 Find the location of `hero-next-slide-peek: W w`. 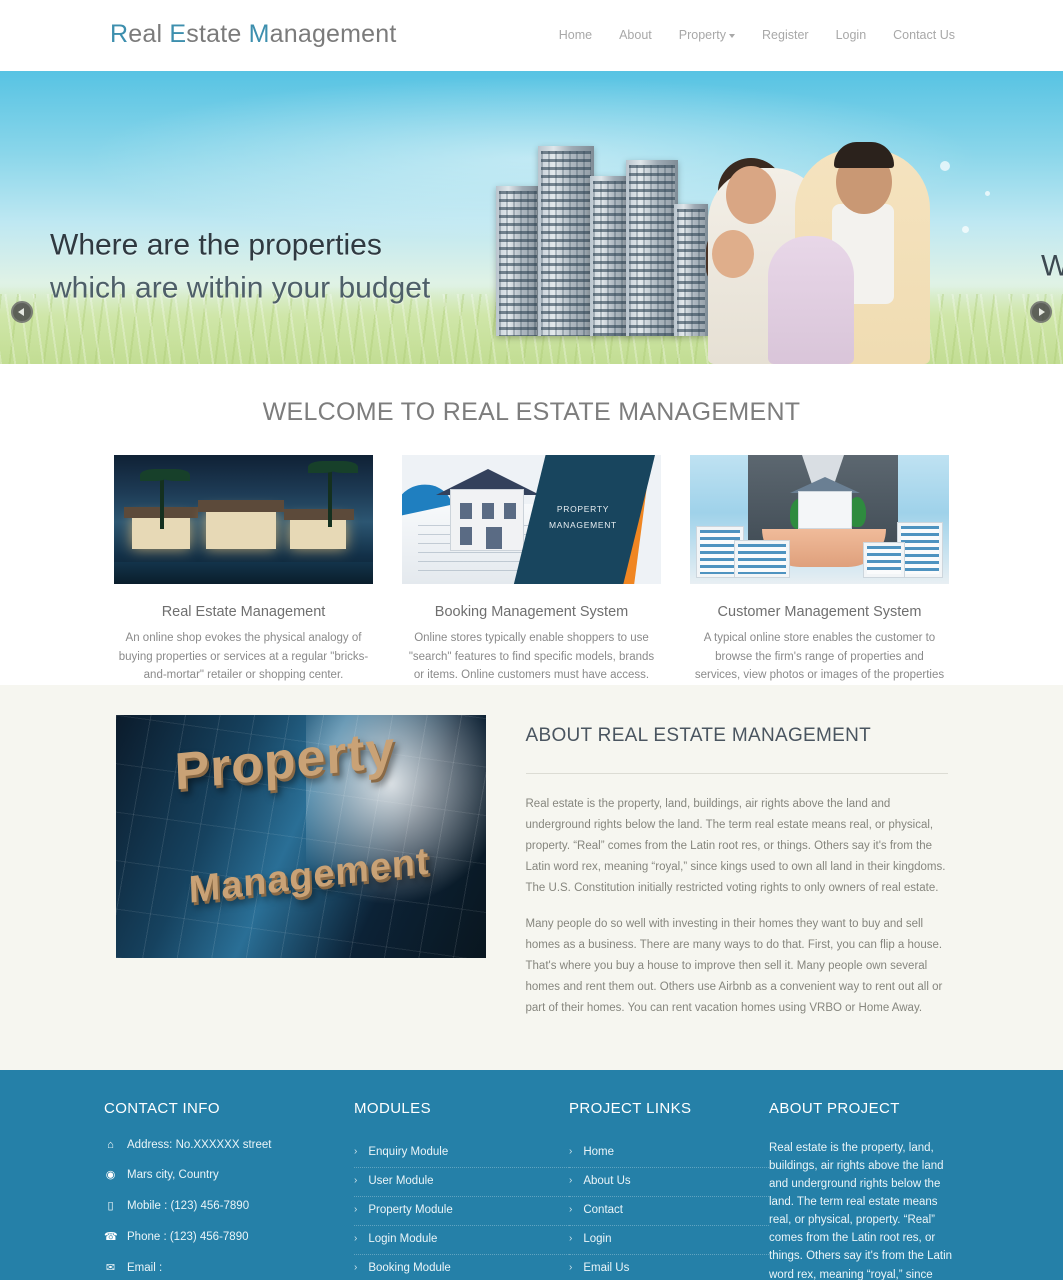

hero-next-slide-peek: W w is located at coordinates (1052, 267).